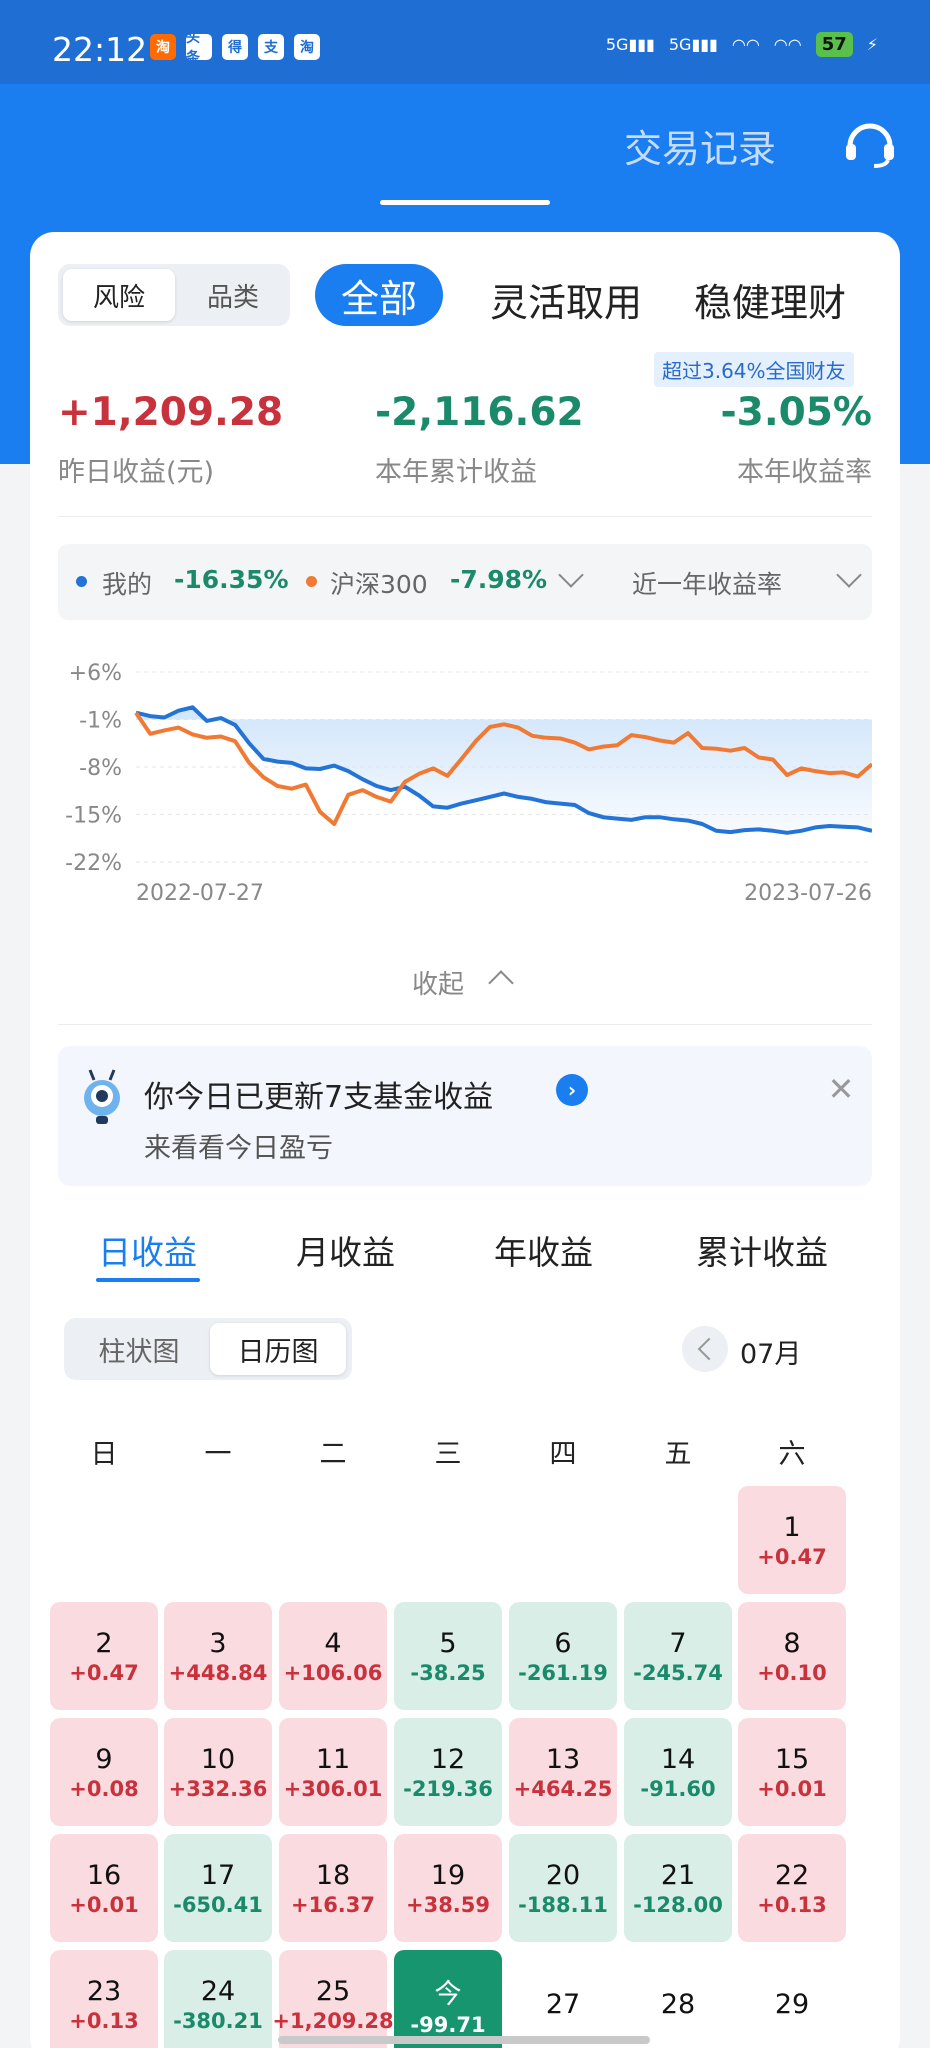 Image resolution: width=930 pixels, height=2048 pixels. Describe the element at coordinates (448, 1904) in the screenshot. I see `day-profit: +38.59` at that location.